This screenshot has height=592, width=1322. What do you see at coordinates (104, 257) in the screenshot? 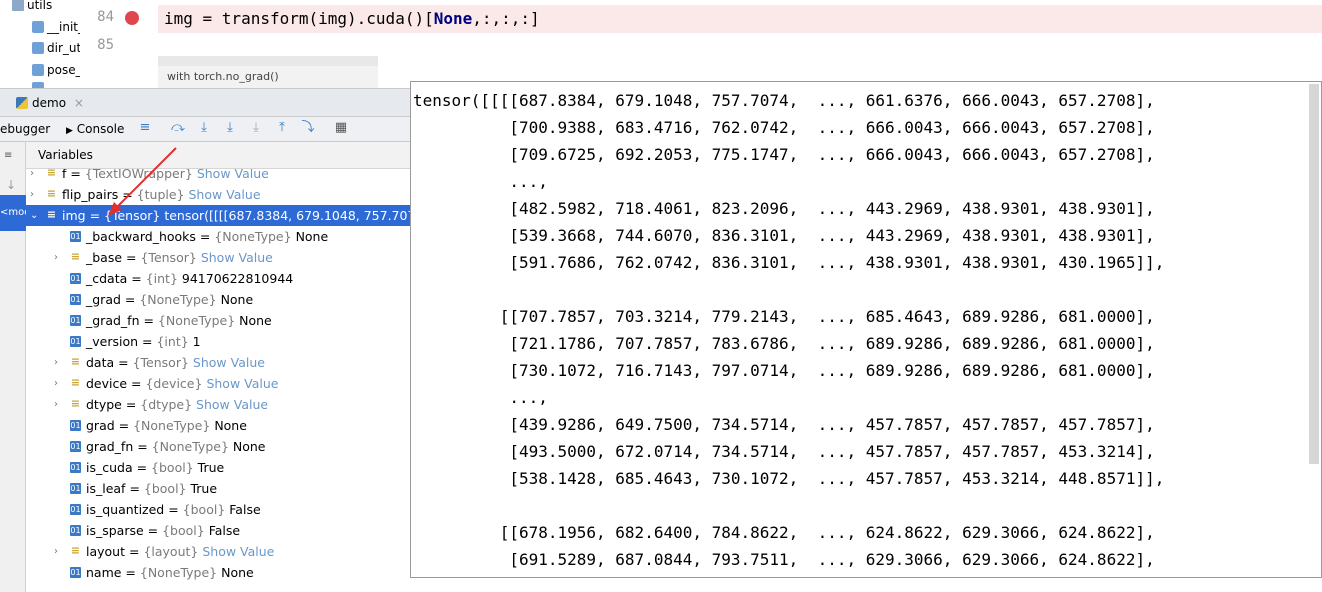
I see `variable-name: _base` at bounding box center [104, 257].